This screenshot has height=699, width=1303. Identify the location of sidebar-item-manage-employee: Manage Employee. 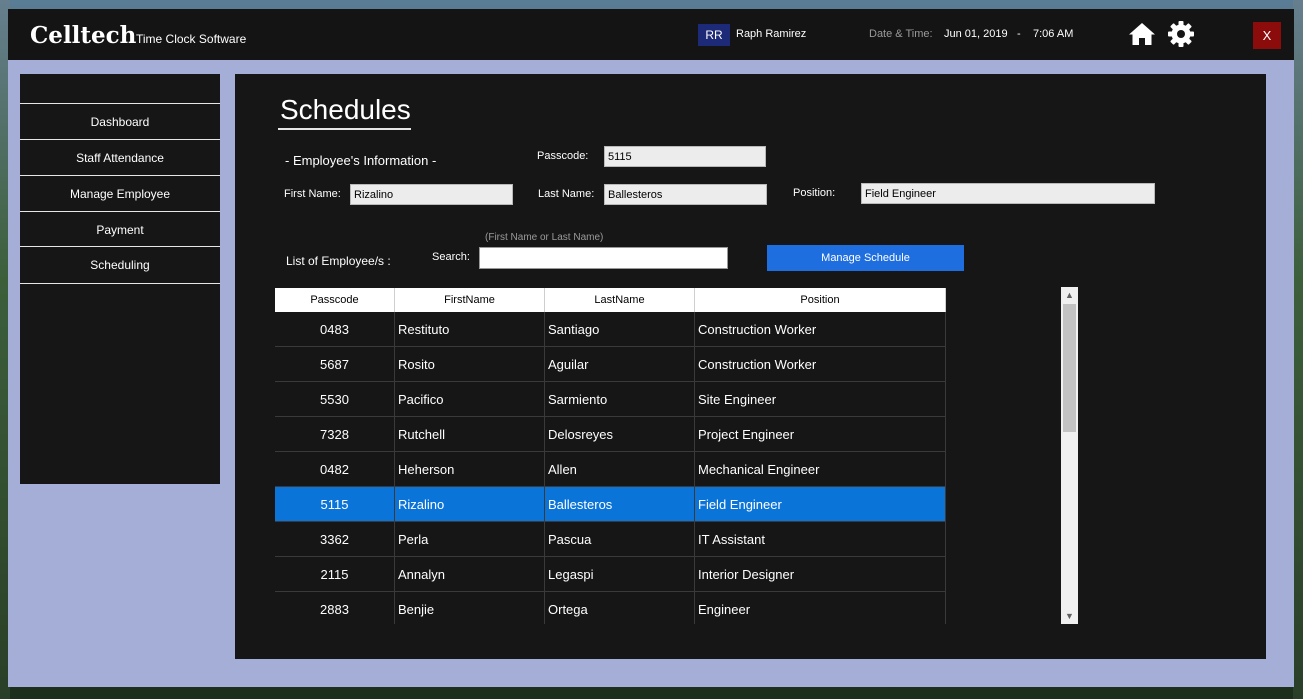
(120, 193).